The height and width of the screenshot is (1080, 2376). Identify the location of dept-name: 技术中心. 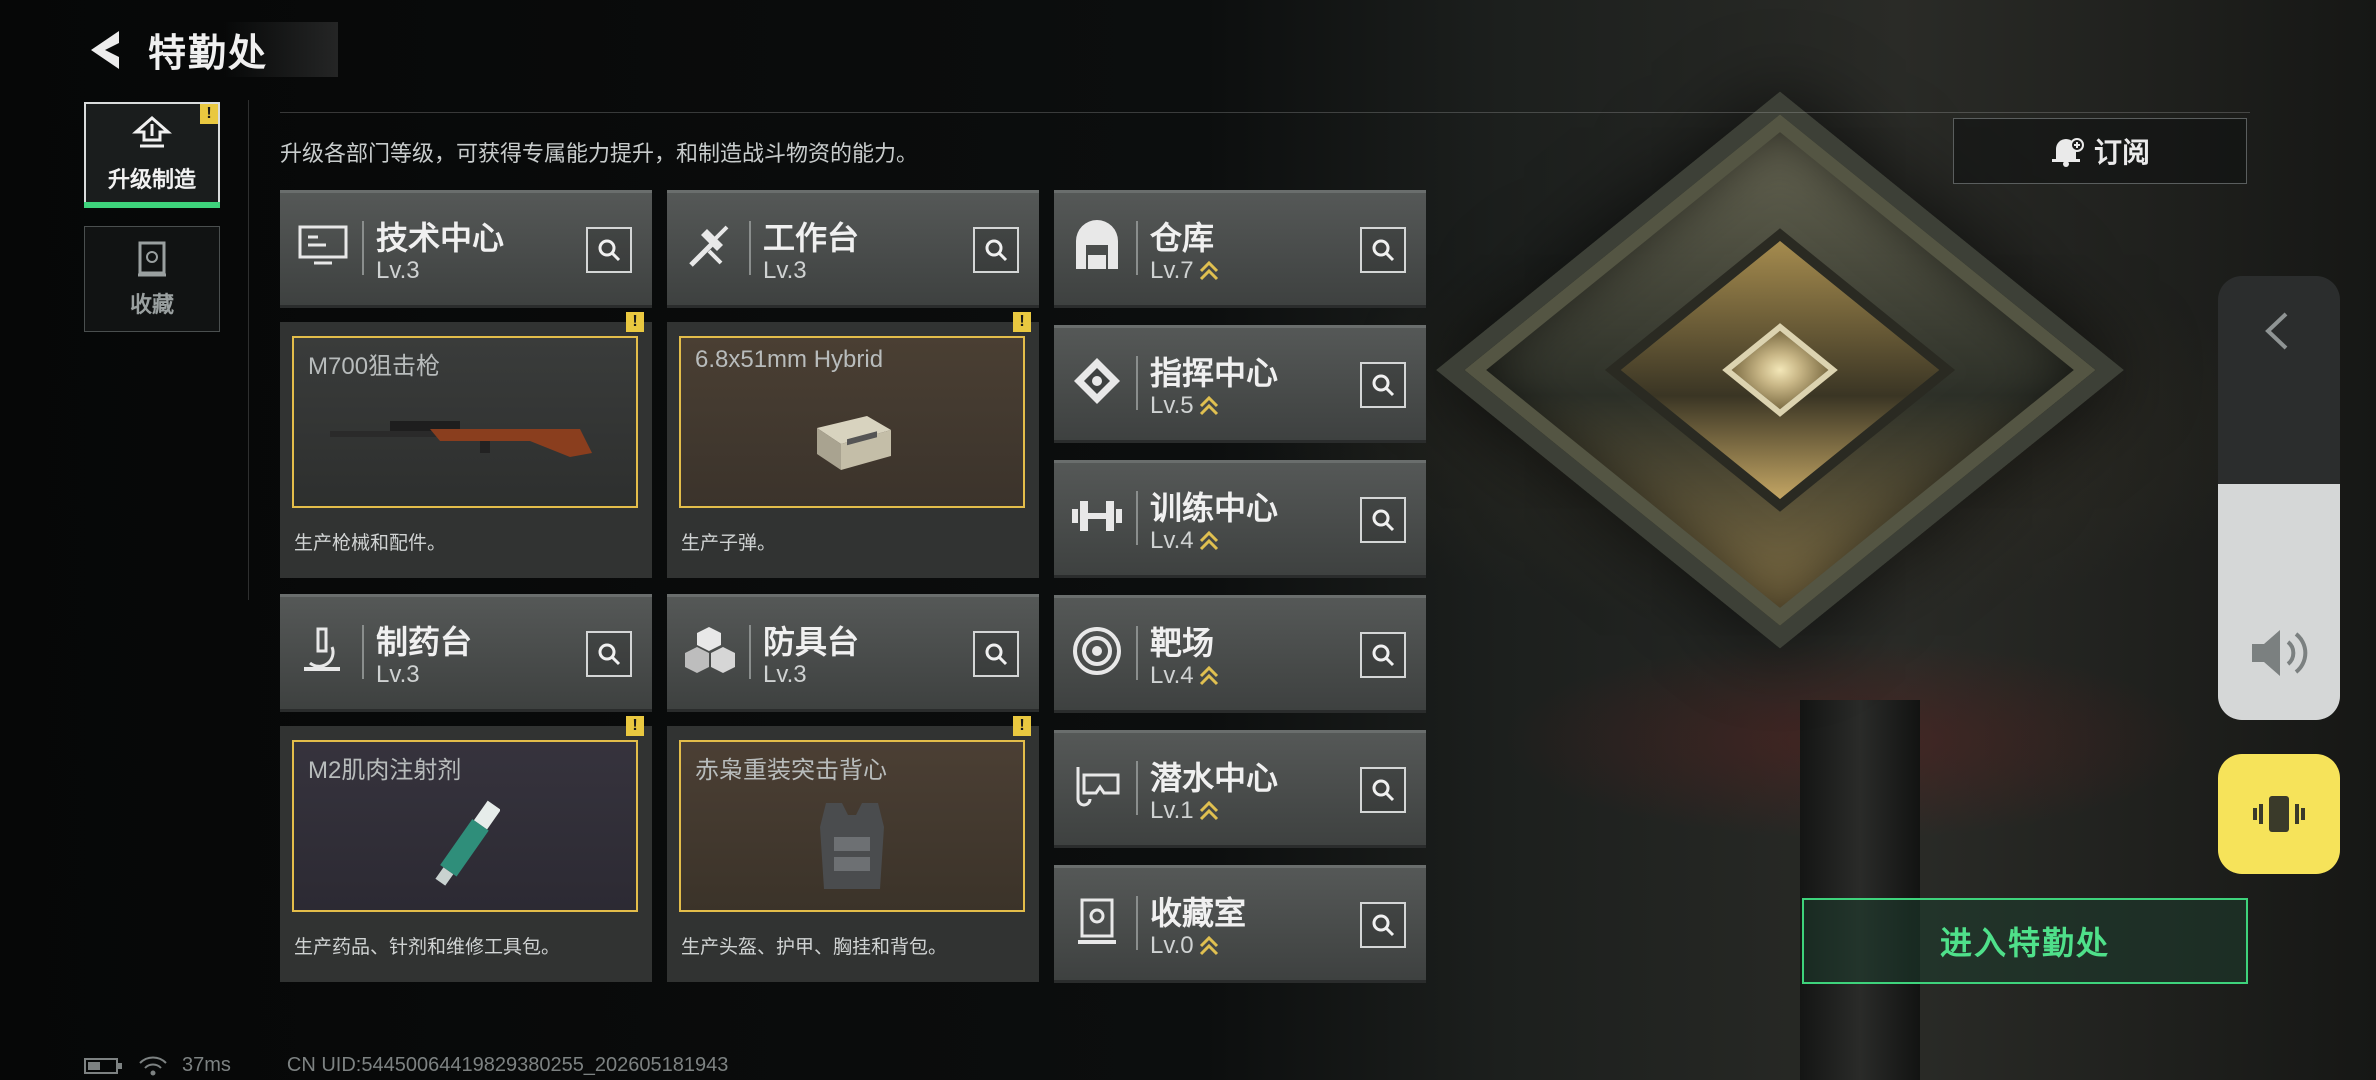
(440, 238).